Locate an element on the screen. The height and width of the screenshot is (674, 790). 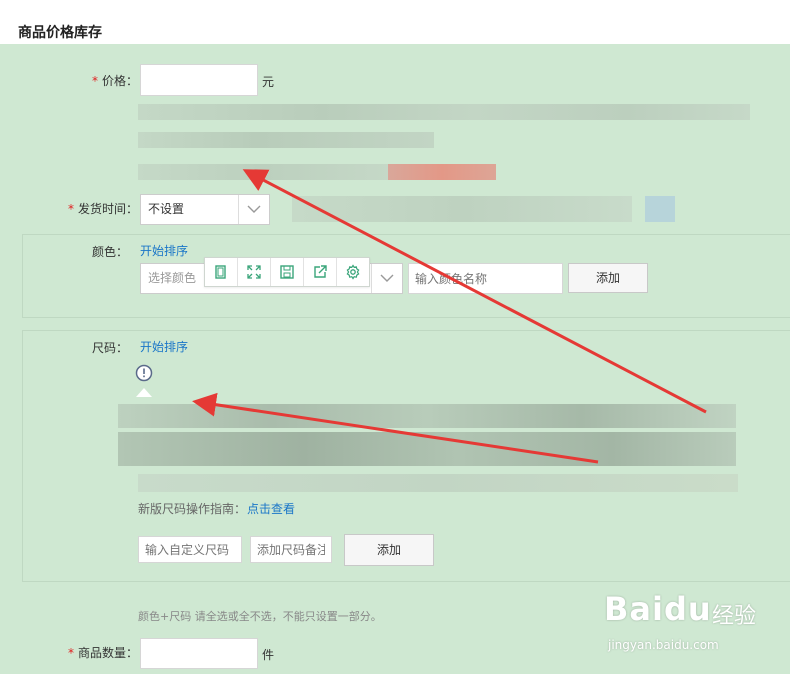
watermark-brand-bai: Bai is located at coordinates (634, 609).